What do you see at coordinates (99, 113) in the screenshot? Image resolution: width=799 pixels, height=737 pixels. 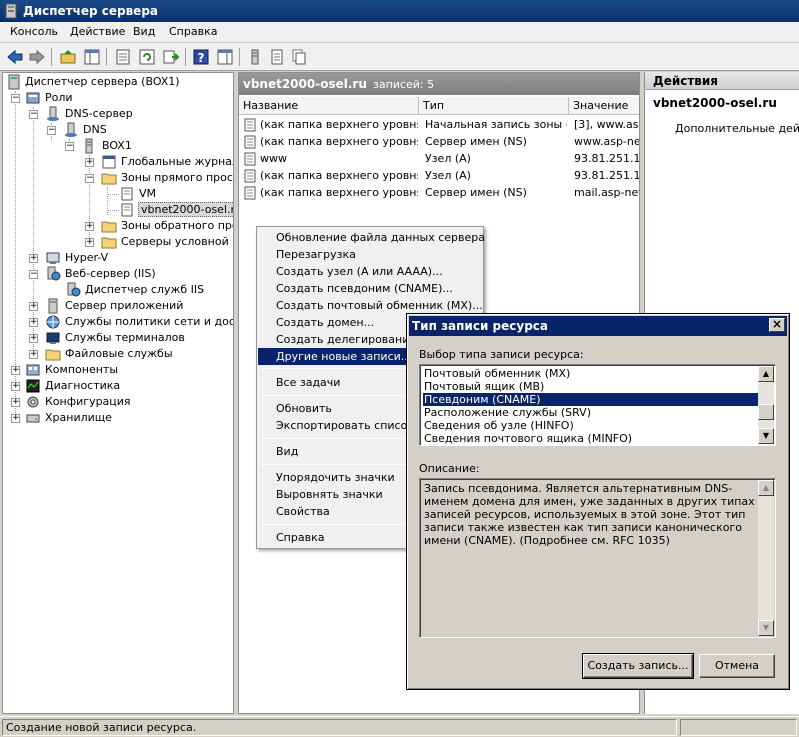 I see `tree-dns-server: DNS-сервер` at bounding box center [99, 113].